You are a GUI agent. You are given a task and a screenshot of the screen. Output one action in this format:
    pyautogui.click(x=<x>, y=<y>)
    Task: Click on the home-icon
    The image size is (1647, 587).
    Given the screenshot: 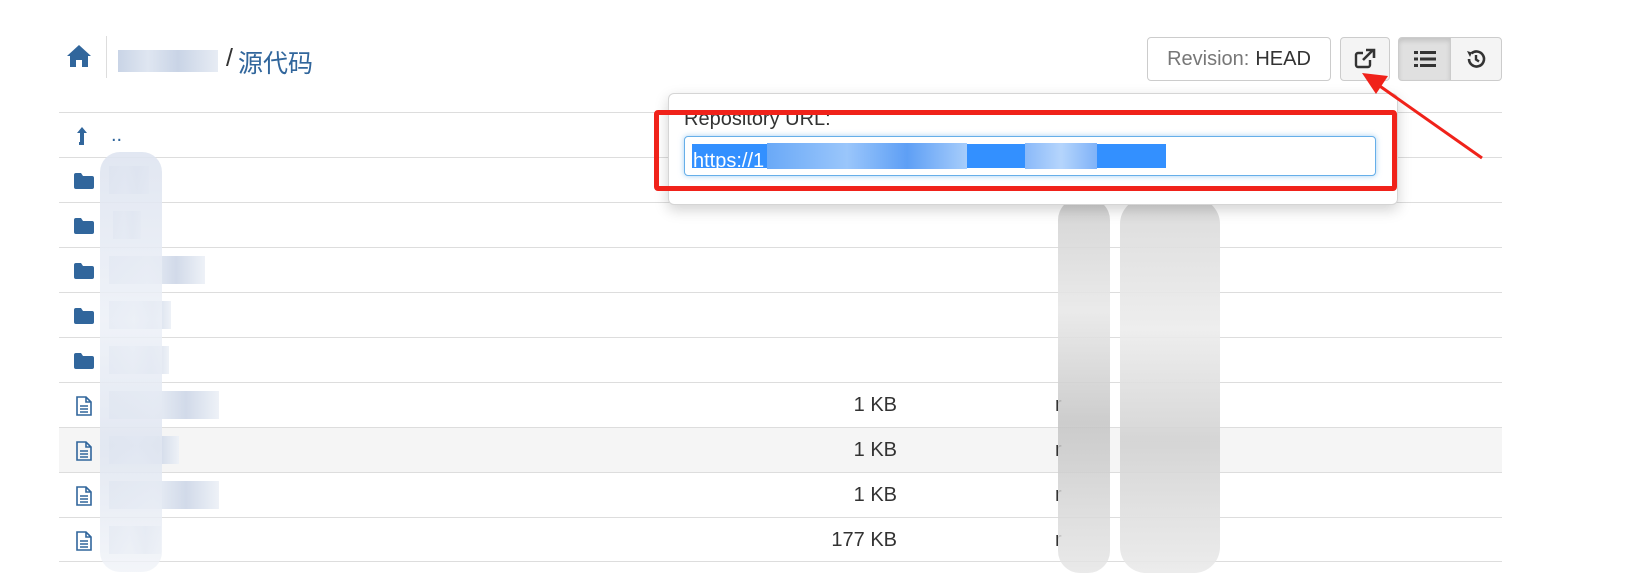 What is the action you would take?
    pyautogui.click(x=79, y=56)
    